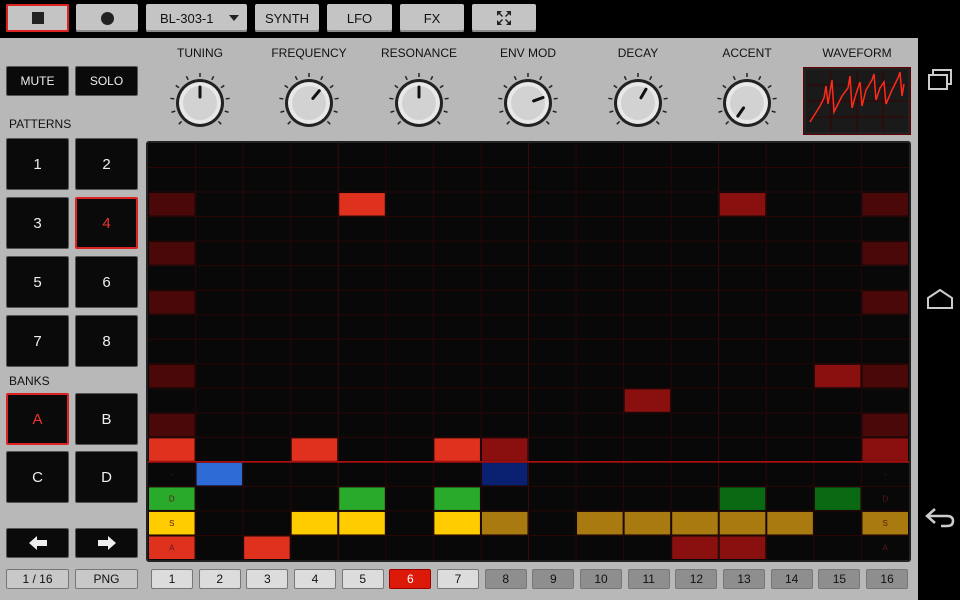 The image size is (960, 600). I want to click on bank-button-b: B, so click(106, 419).